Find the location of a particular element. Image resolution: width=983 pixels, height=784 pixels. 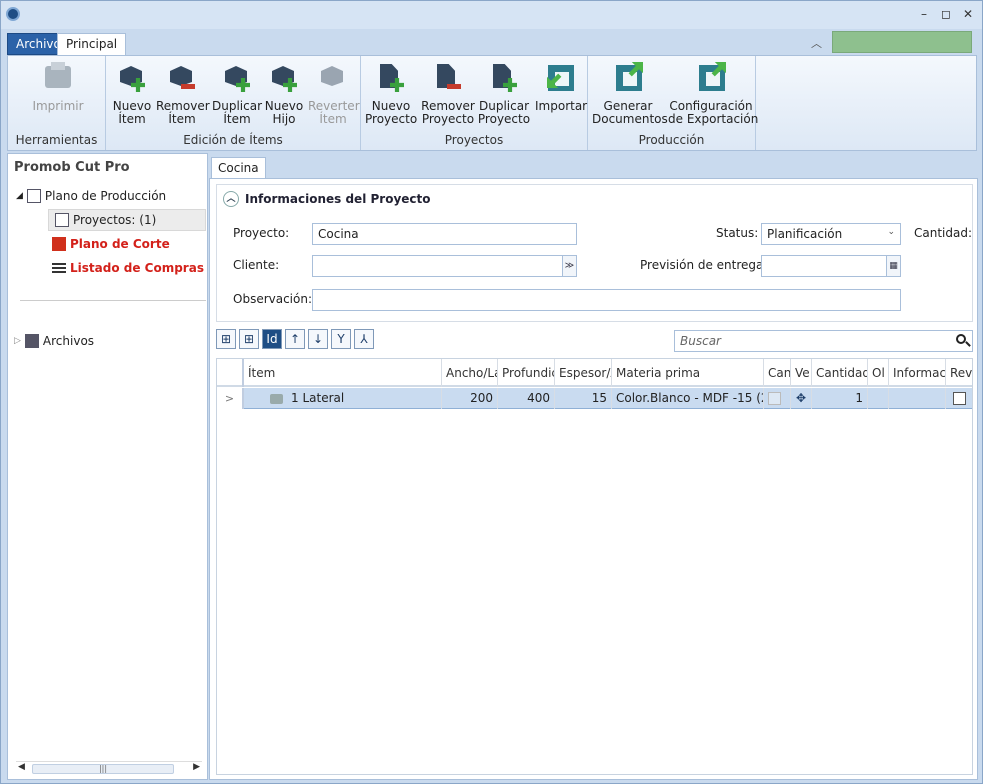

group-label-edicion-items: Edición de Ítems is located at coordinates (233, 140).